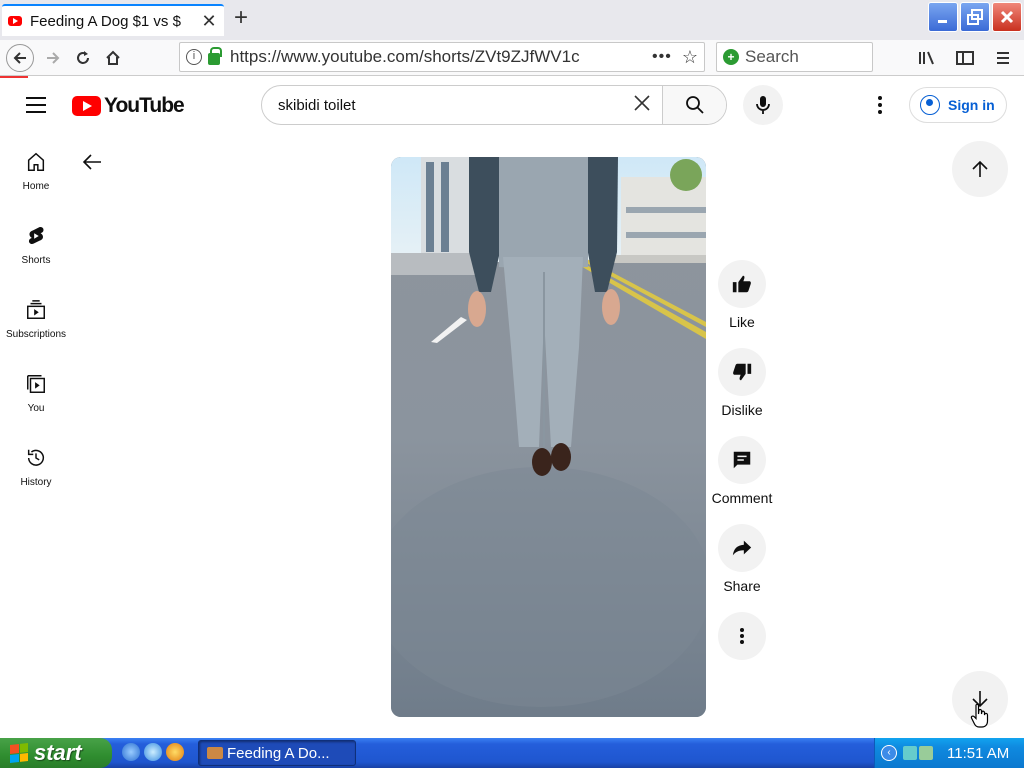 The height and width of the screenshot is (768, 1024). What do you see at coordinates (742, 322) in the screenshot?
I see `like-label: Like` at bounding box center [742, 322].